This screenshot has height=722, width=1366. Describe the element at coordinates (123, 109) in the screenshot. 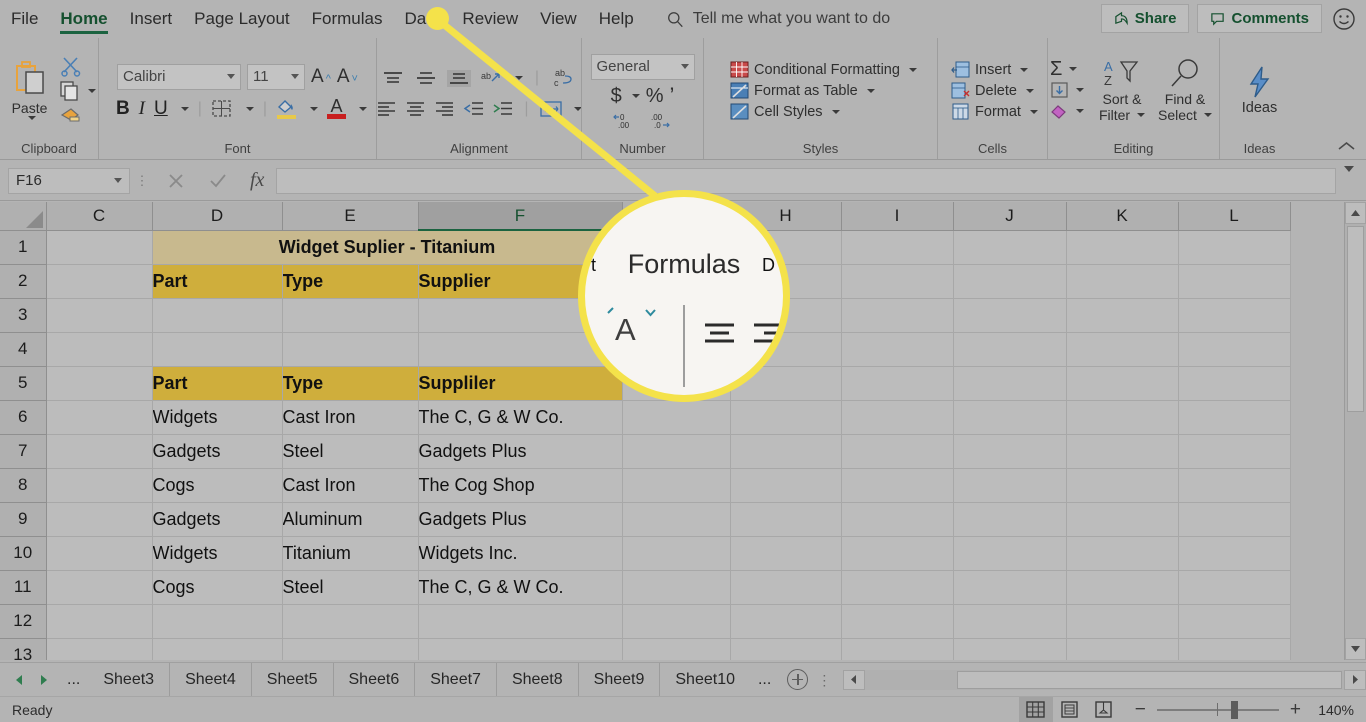

I see `bold-button: B` at that location.